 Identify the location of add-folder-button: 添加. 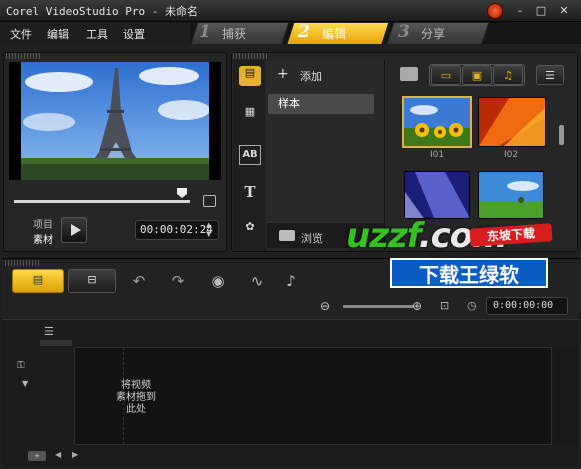
(311, 76).